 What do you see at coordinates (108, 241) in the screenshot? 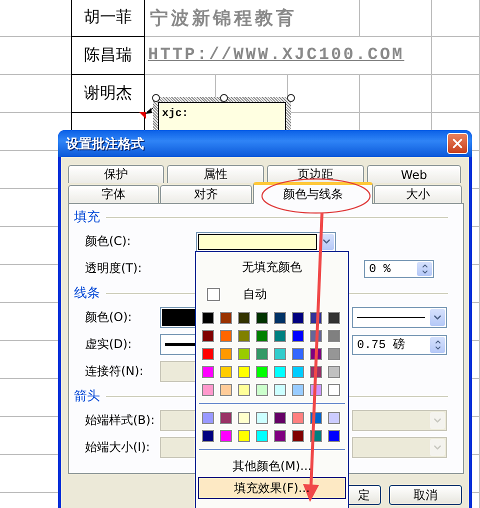
I see `field-label: 颜色(C):` at bounding box center [108, 241].